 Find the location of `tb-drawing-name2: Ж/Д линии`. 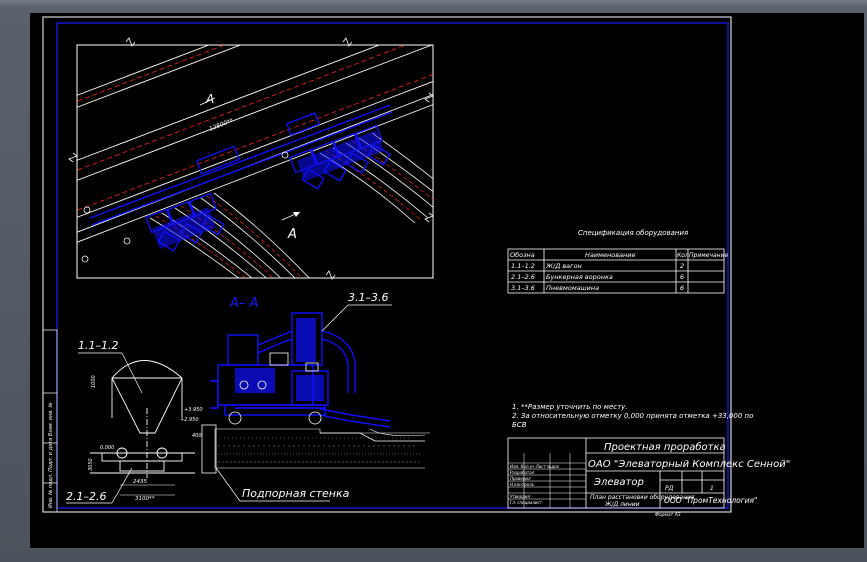

tb-drawing-name2: Ж/Д линии is located at coordinates (622, 504).